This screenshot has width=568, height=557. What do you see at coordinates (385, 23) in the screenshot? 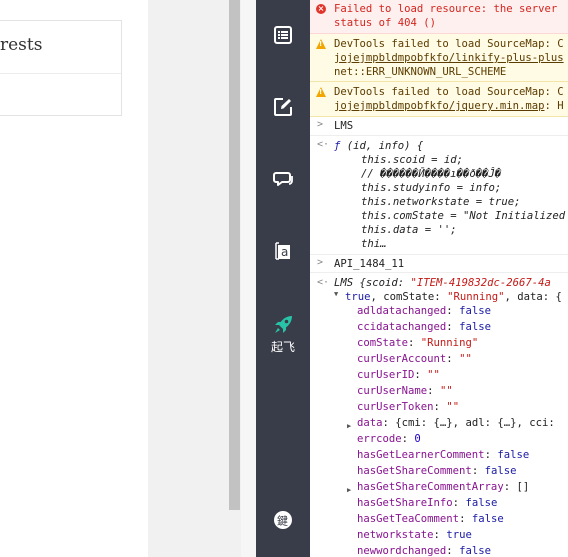
I see `error-line-2: status of 404 ()` at bounding box center [385, 23].